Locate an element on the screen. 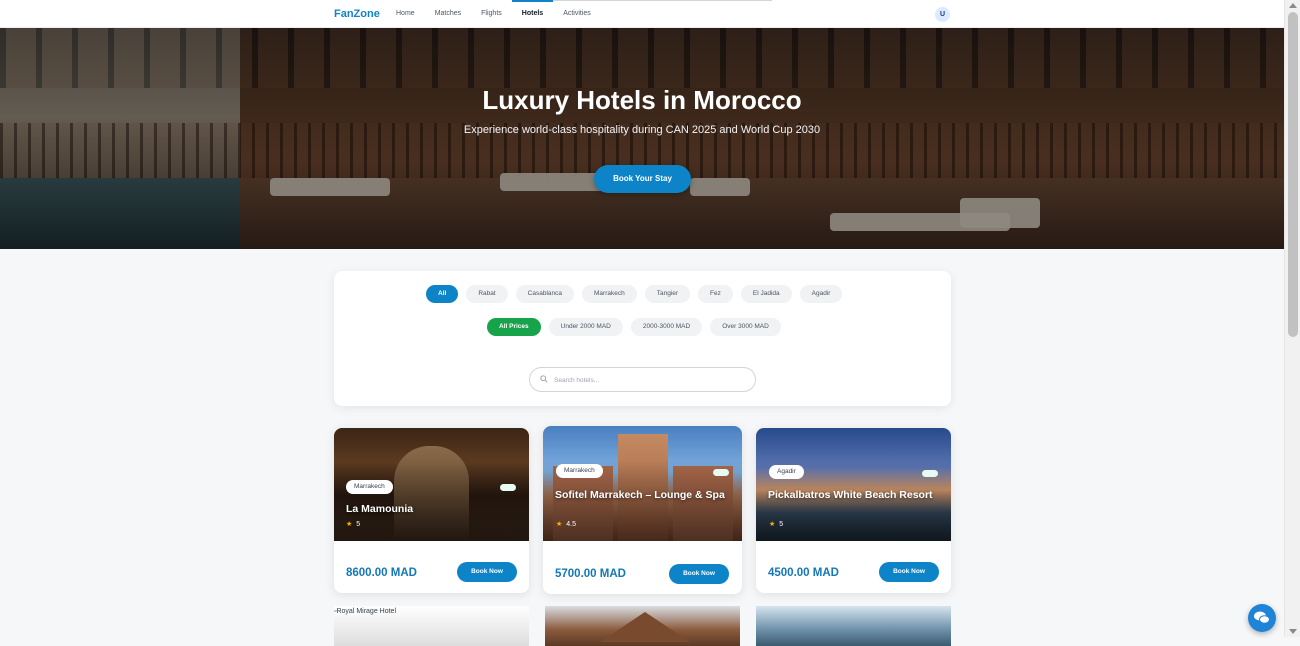  broken-image-alt: ▫Royal Mirage Hotel is located at coordinates (365, 611).